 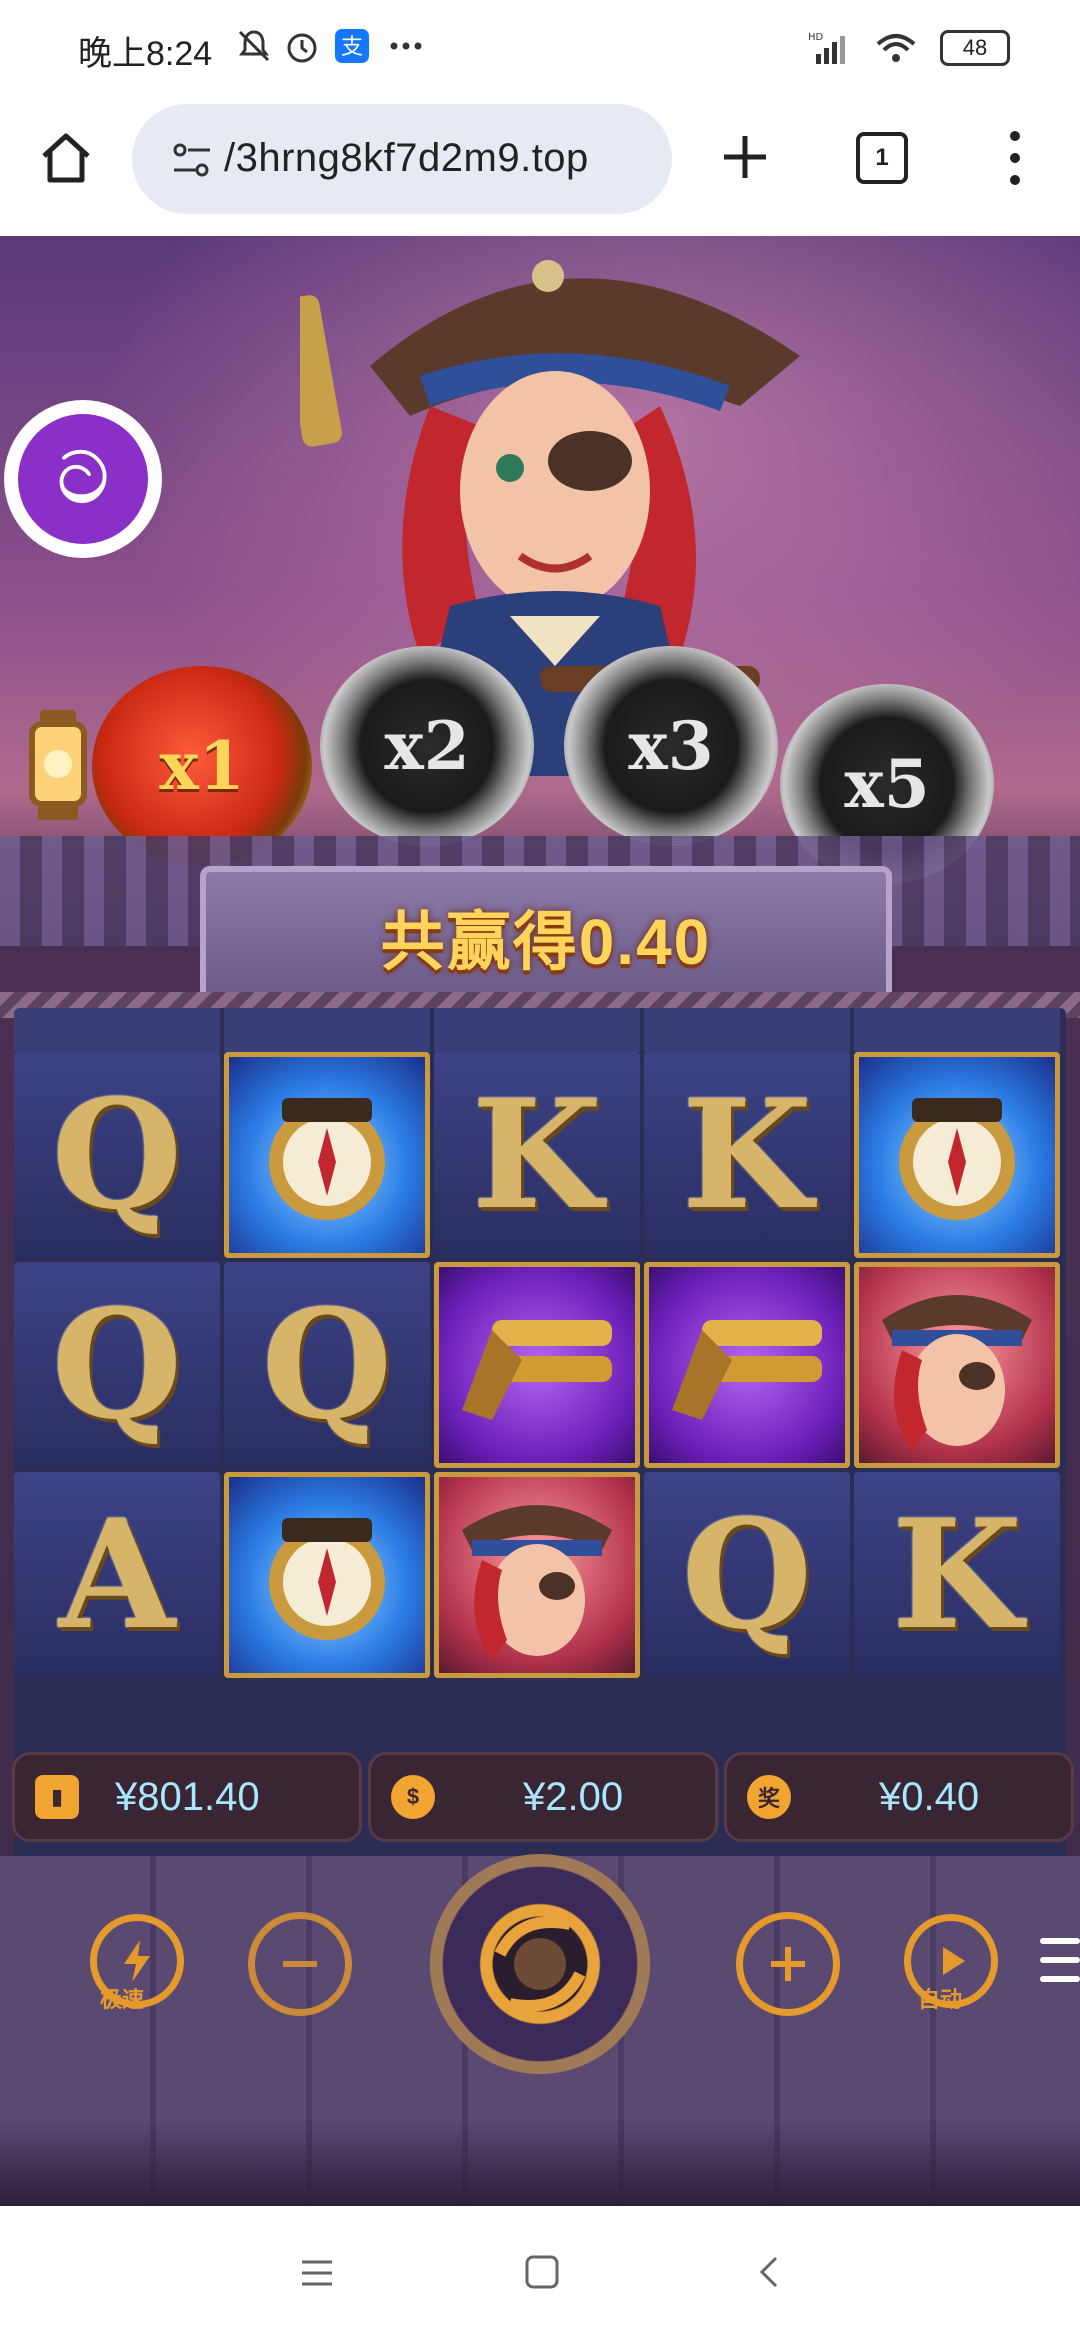 What do you see at coordinates (882, 158) in the screenshot?
I see `tab-switcher-button: 1` at bounding box center [882, 158].